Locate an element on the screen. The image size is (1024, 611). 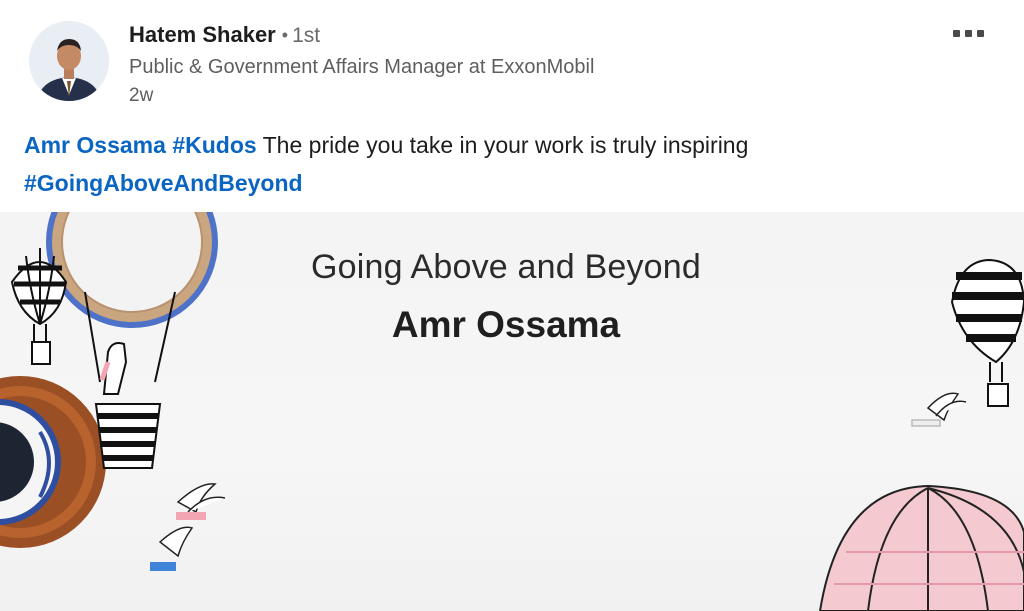
more-options-button is located at coordinates (968, 33).